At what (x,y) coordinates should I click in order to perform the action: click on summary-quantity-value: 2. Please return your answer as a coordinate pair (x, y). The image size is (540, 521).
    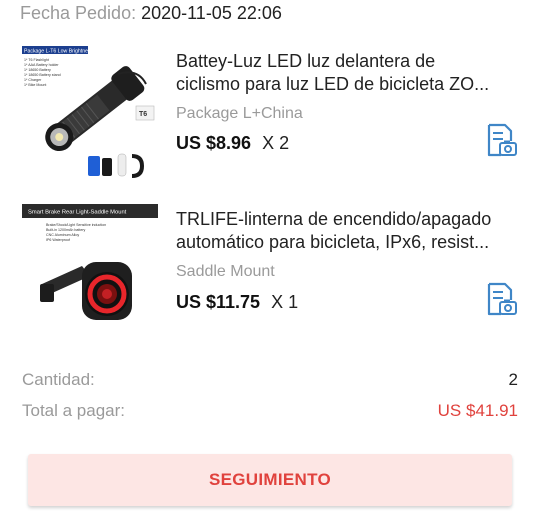
    Looking at the image, I should click on (513, 379).